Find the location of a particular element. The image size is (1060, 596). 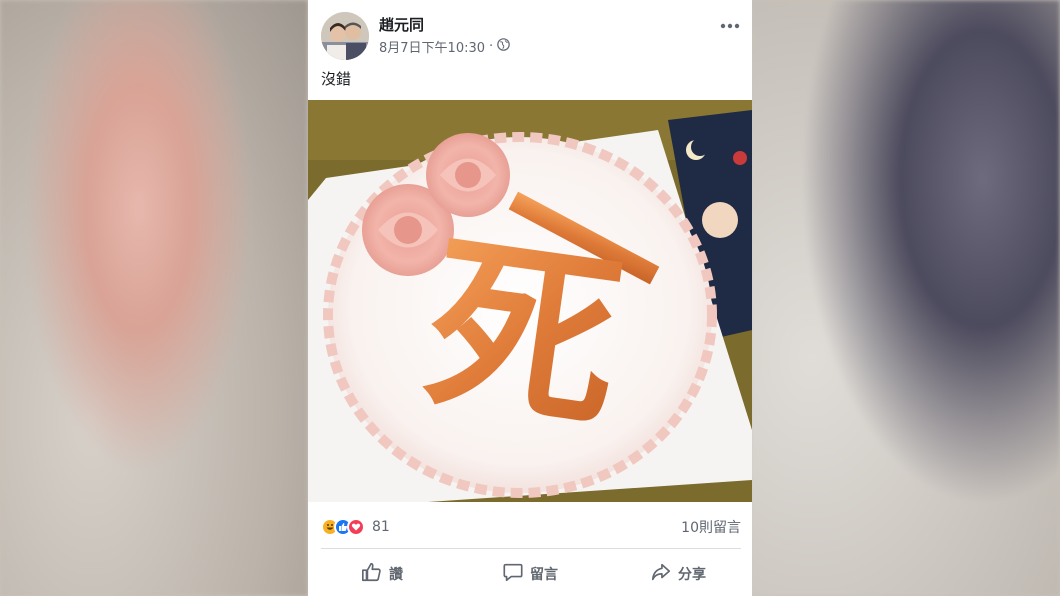

comment-count: 10則留言 is located at coordinates (711, 527).